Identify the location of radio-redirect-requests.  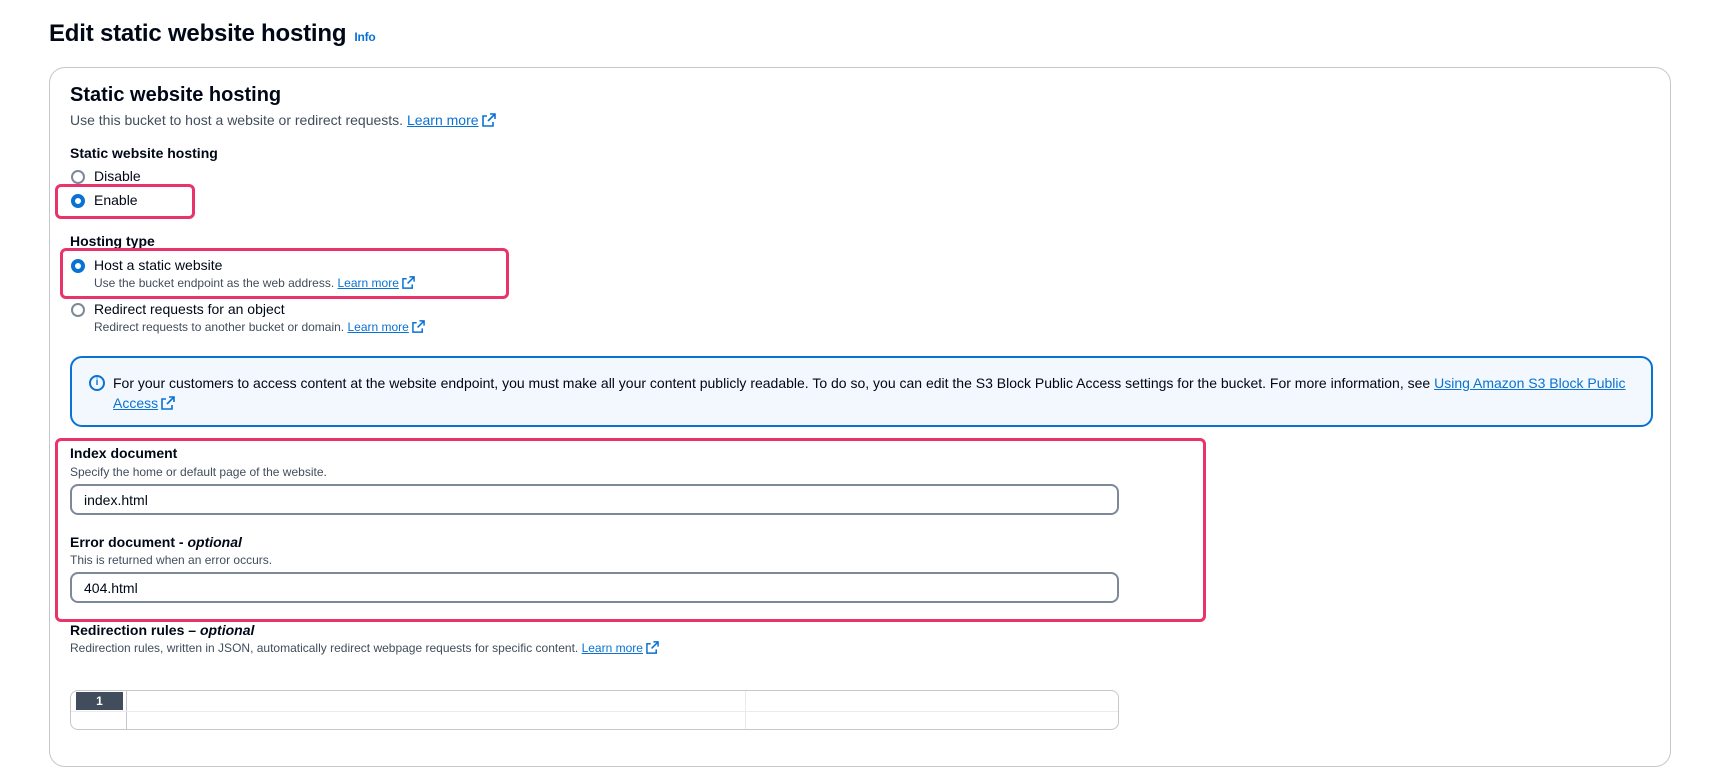
(78, 310).